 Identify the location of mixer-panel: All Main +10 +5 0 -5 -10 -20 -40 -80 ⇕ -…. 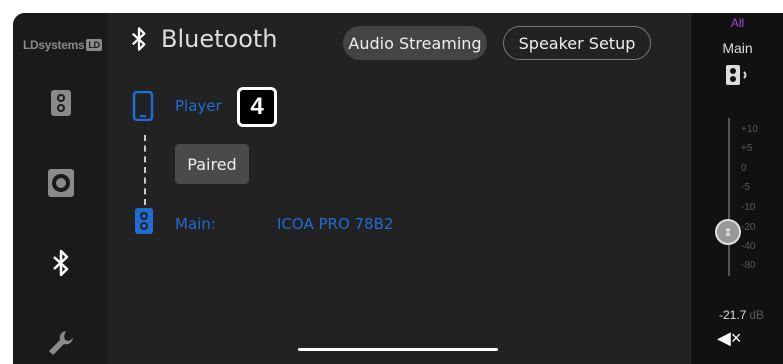
(736, 188).